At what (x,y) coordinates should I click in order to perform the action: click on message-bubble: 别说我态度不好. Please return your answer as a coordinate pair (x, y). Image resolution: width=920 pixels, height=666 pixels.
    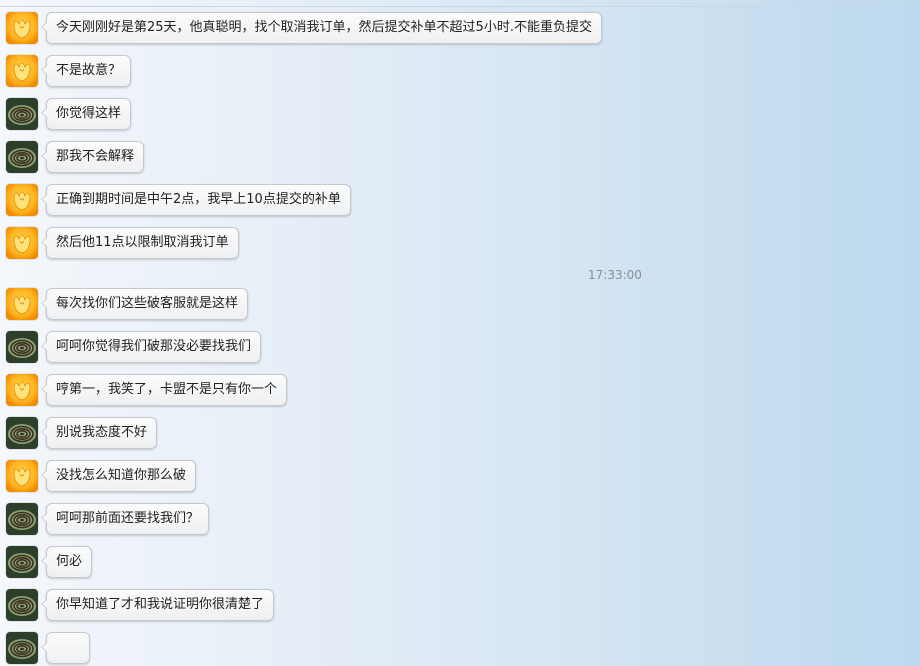
    Looking at the image, I should click on (99, 433).